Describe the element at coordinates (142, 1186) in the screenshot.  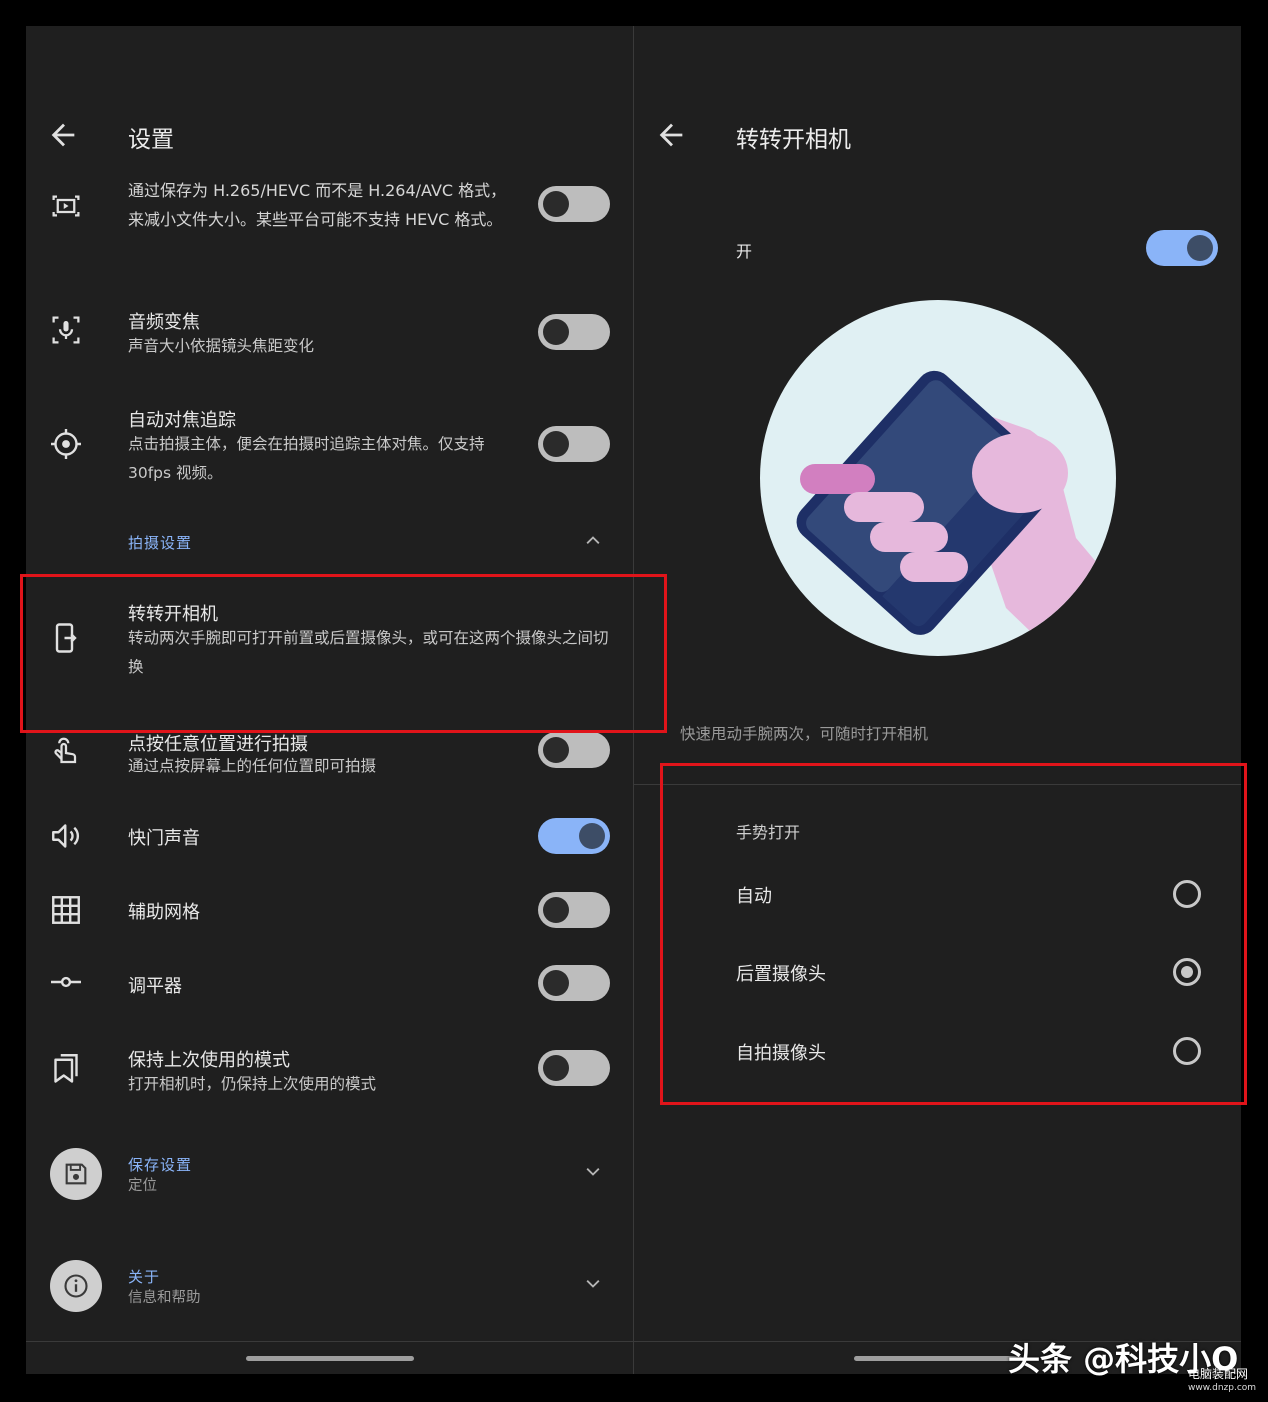
I see `save-settings-subtitle: 定位` at that location.